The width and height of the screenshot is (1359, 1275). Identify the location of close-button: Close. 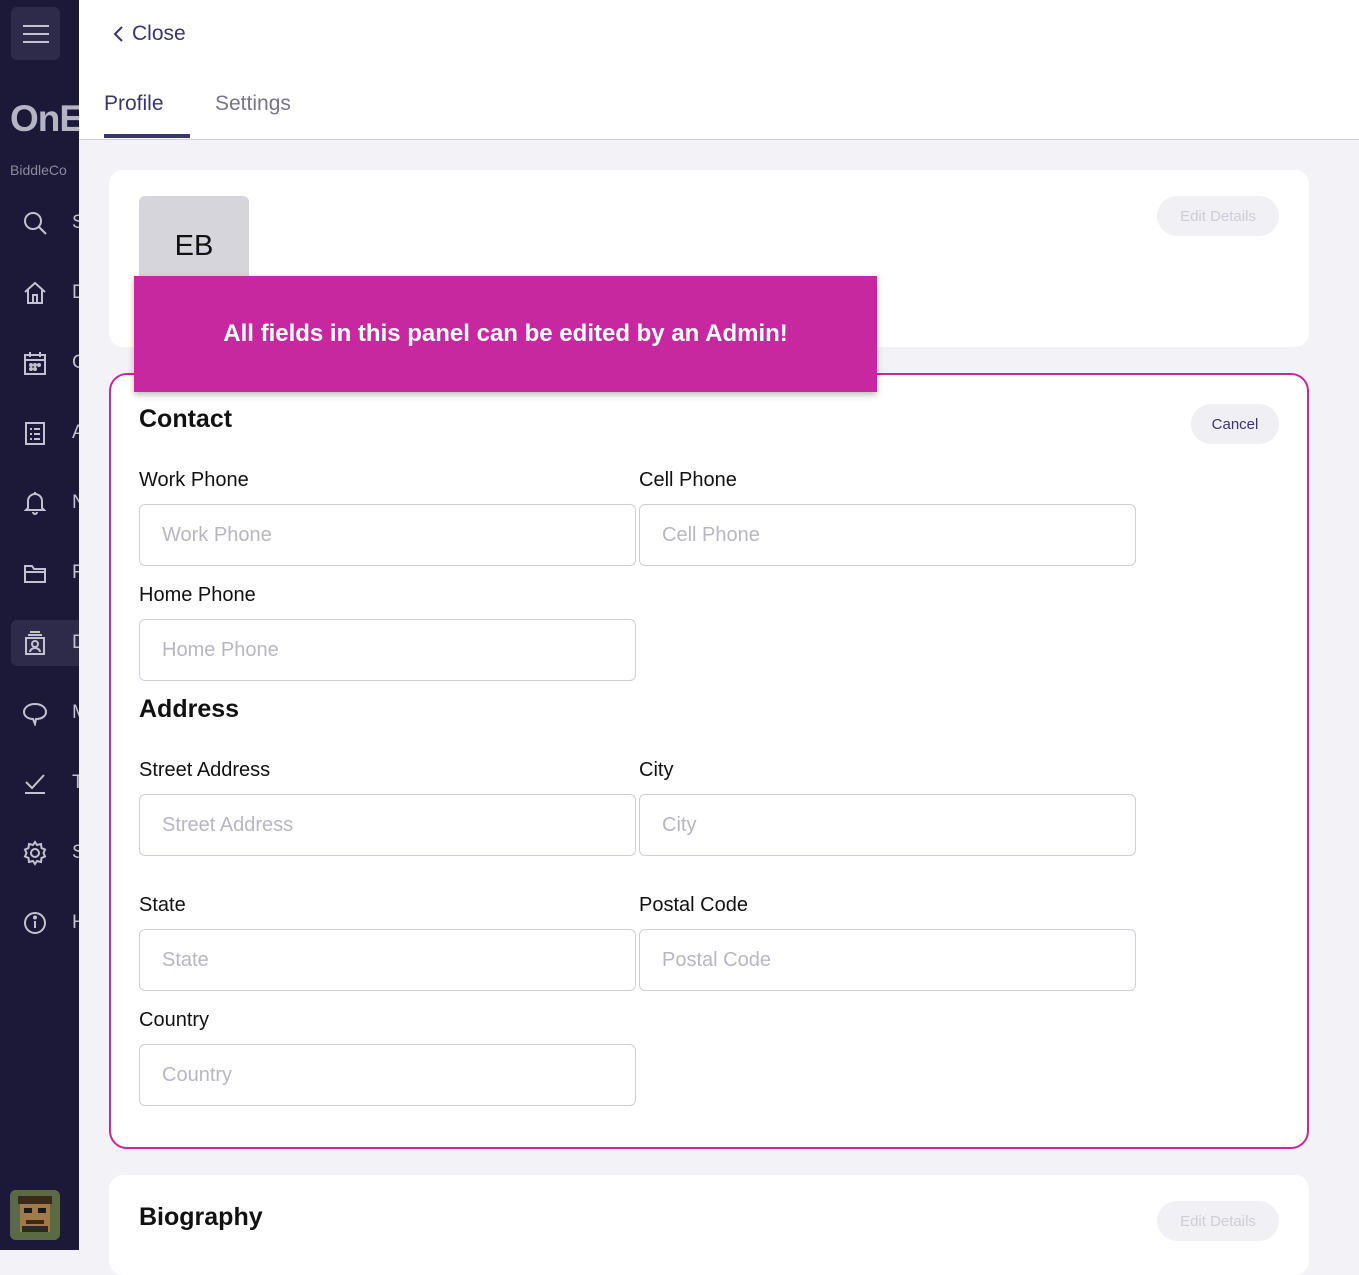
(149, 34).